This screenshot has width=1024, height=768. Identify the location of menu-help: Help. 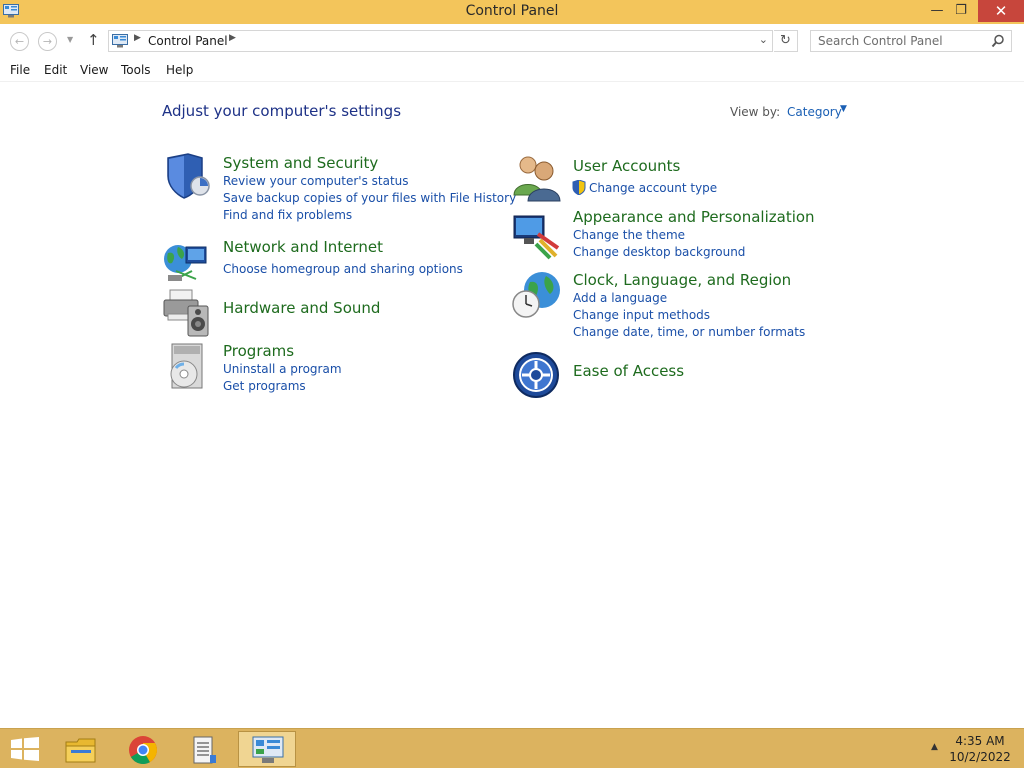
(179, 70).